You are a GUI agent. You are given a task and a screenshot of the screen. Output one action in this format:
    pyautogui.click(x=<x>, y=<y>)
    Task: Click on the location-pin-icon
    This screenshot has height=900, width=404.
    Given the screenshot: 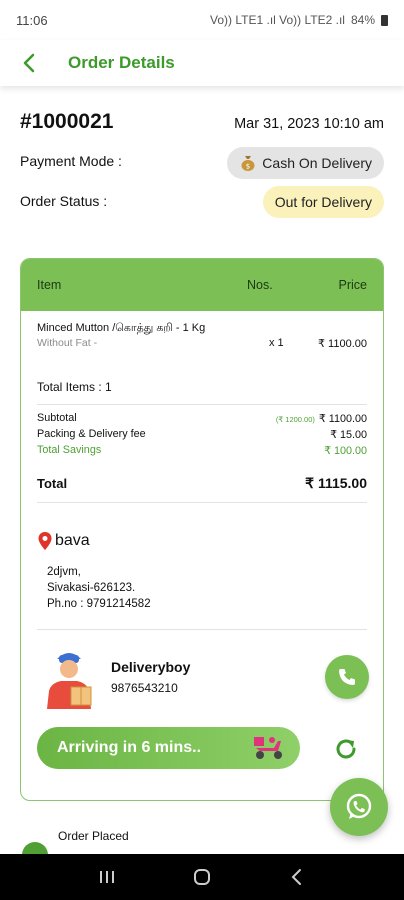 What is the action you would take?
    pyautogui.click(x=45, y=541)
    